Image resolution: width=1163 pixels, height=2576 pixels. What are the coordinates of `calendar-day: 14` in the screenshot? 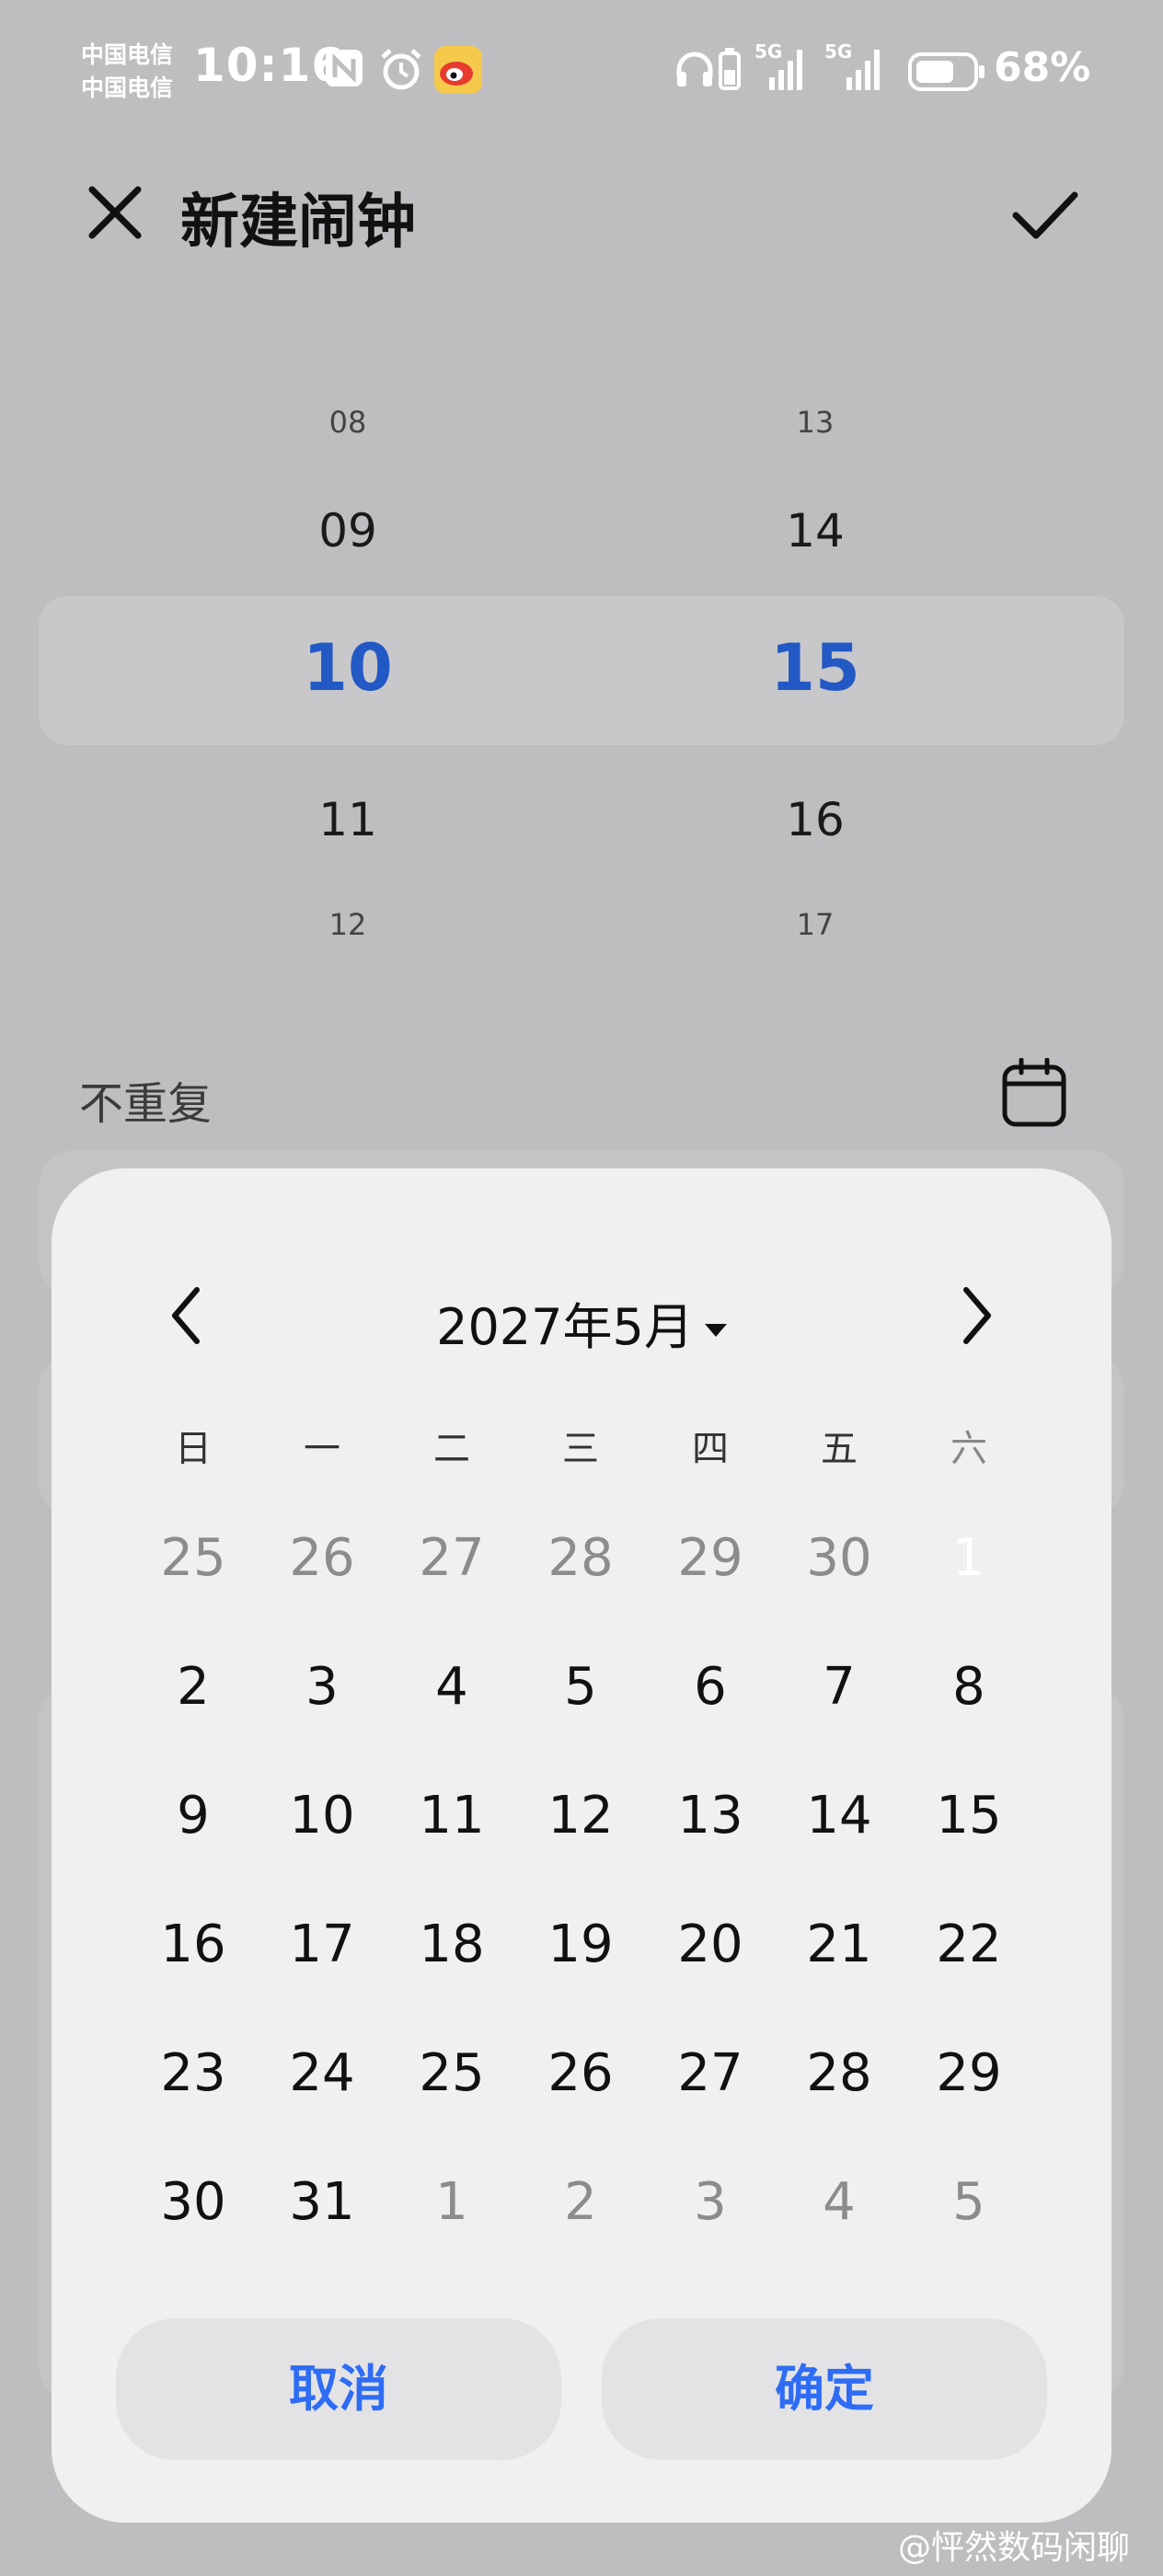 It's located at (840, 1816).